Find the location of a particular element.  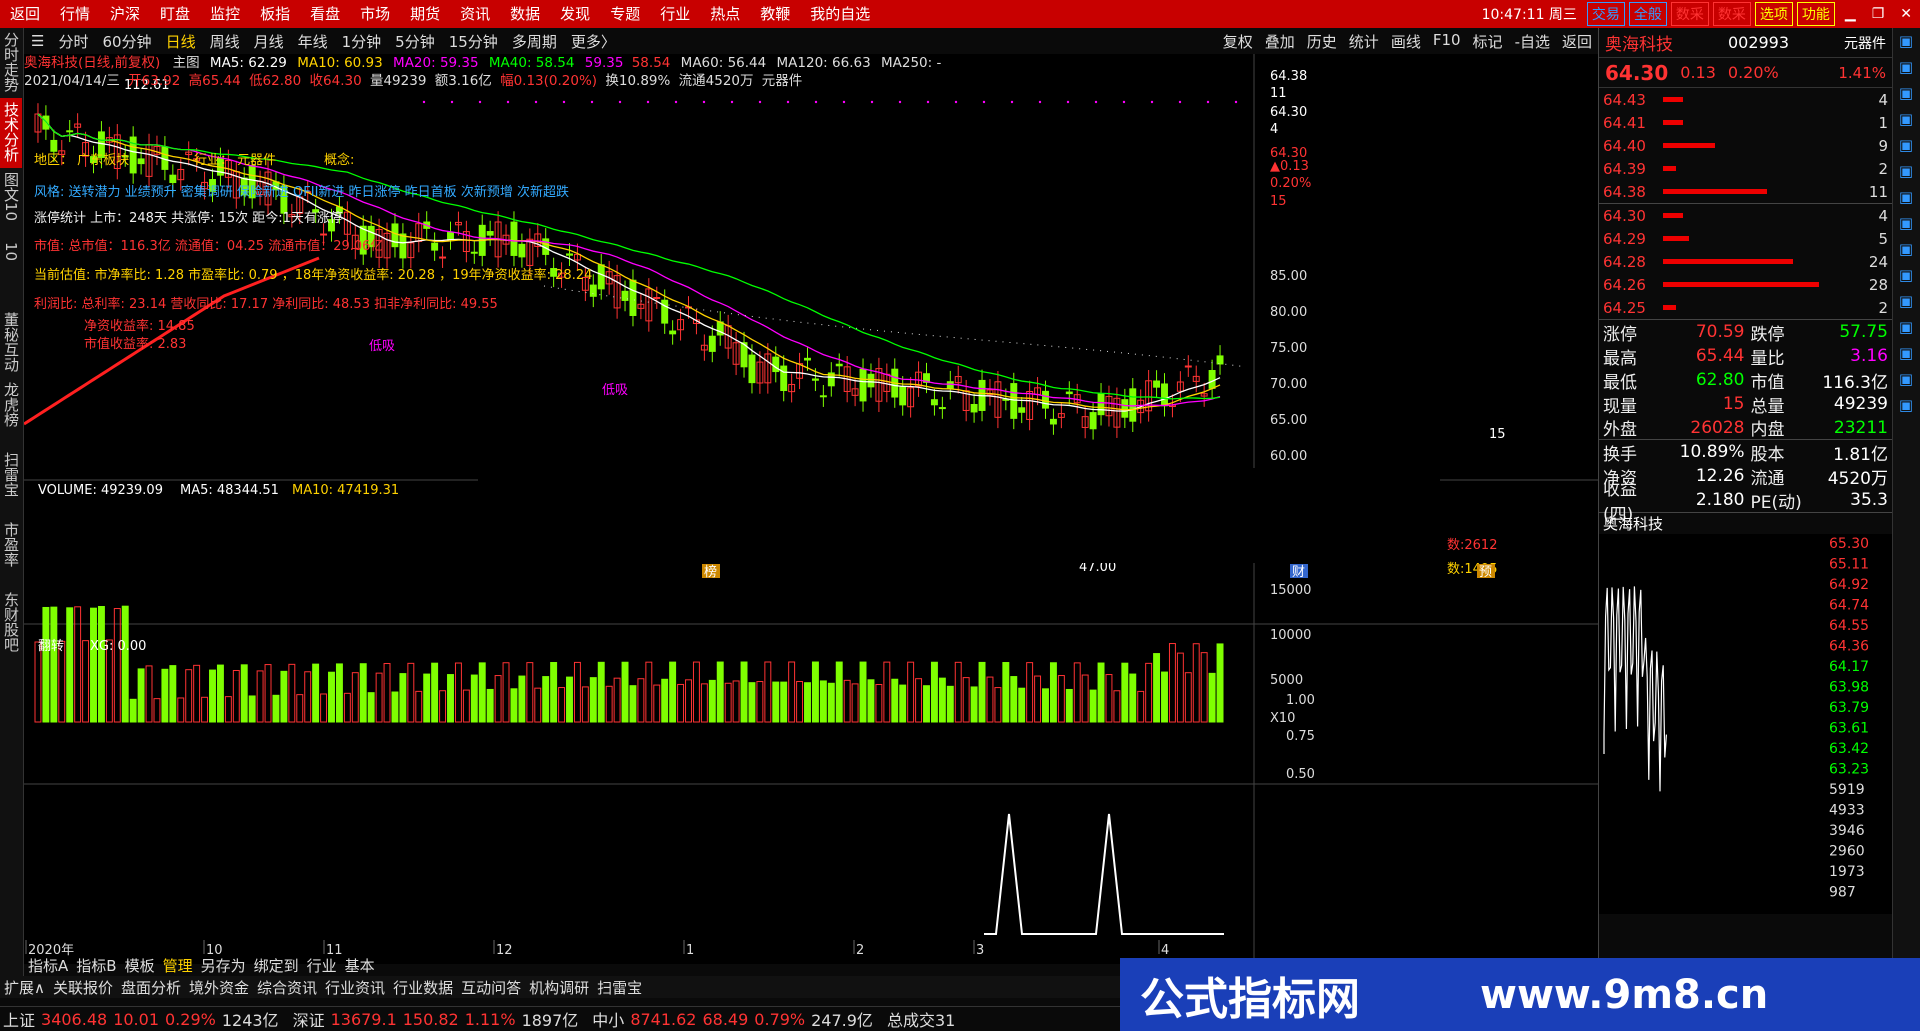

top-menu-item: 市场 is located at coordinates (375, 14).